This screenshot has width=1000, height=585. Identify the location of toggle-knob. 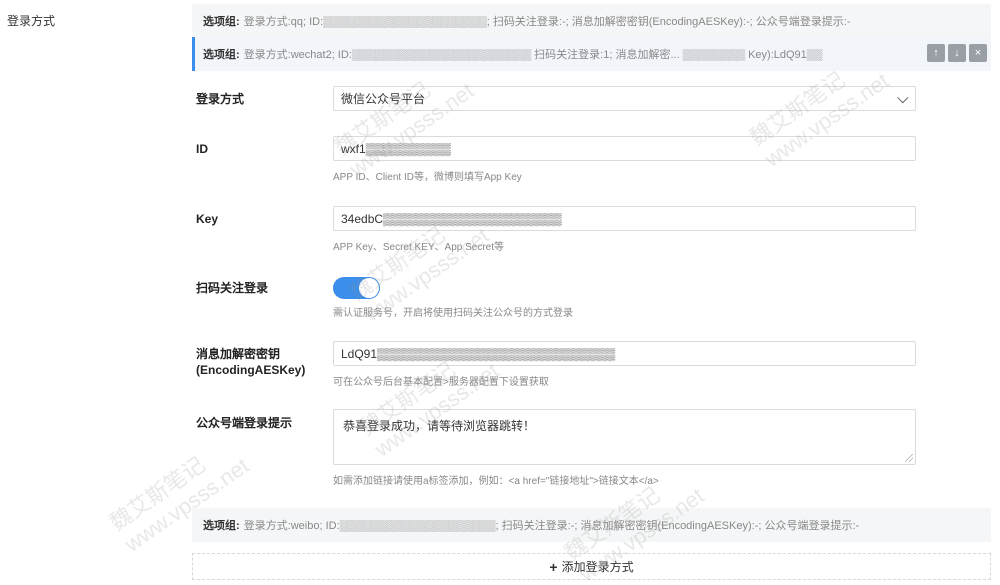
(369, 288).